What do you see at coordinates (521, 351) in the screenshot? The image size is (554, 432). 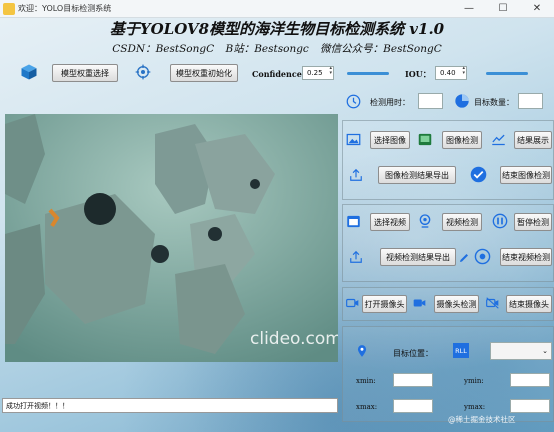 I see `target-select: ⌄` at bounding box center [521, 351].